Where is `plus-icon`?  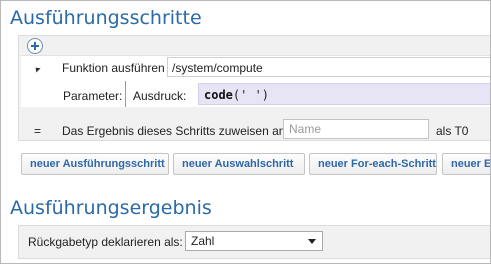 plus-icon is located at coordinates (35, 46).